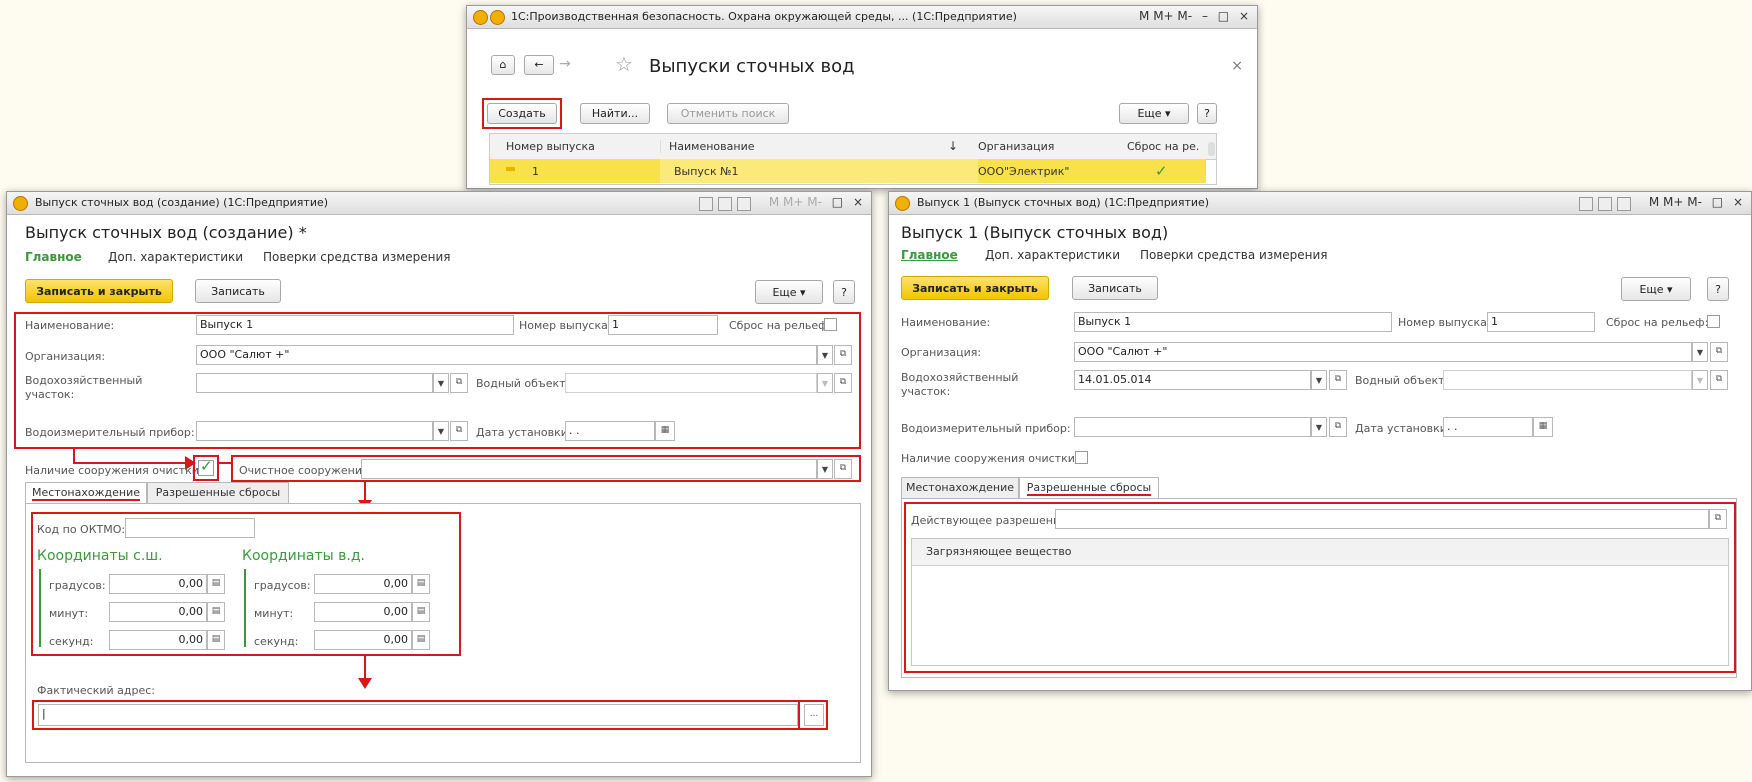 Image resolution: width=1752 pixels, height=782 pixels. I want to click on view-window-controls: M M+ M- □ ×, so click(1693, 202).